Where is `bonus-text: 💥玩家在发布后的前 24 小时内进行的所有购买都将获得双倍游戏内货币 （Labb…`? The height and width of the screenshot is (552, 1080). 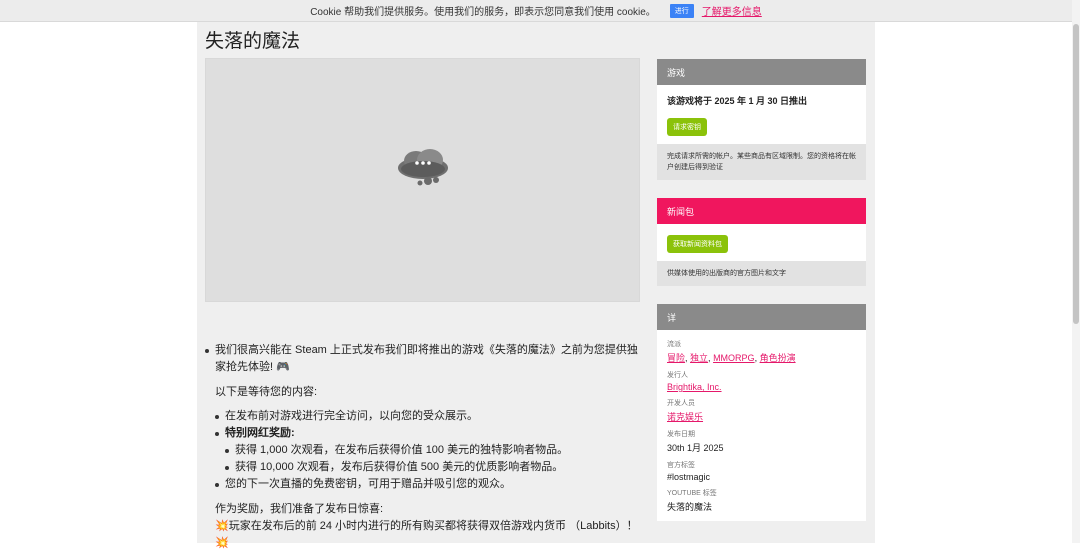
bonus-text: 💥玩家在发布后的前 24 小时内进行的所有购买都将获得双倍游戏内货币 （Labb… is located at coordinates (426, 534).